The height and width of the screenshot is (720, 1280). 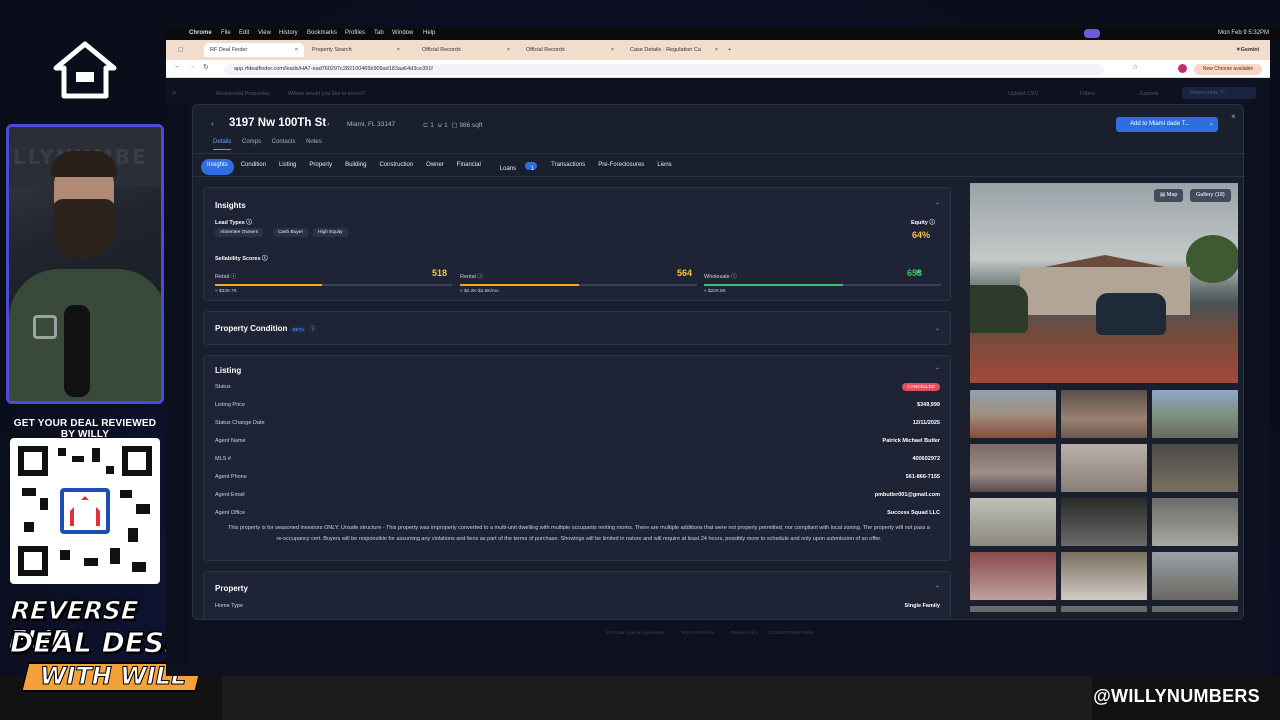 I want to click on footer-privacy-link: Privacy Policy, so click(x=745, y=632).